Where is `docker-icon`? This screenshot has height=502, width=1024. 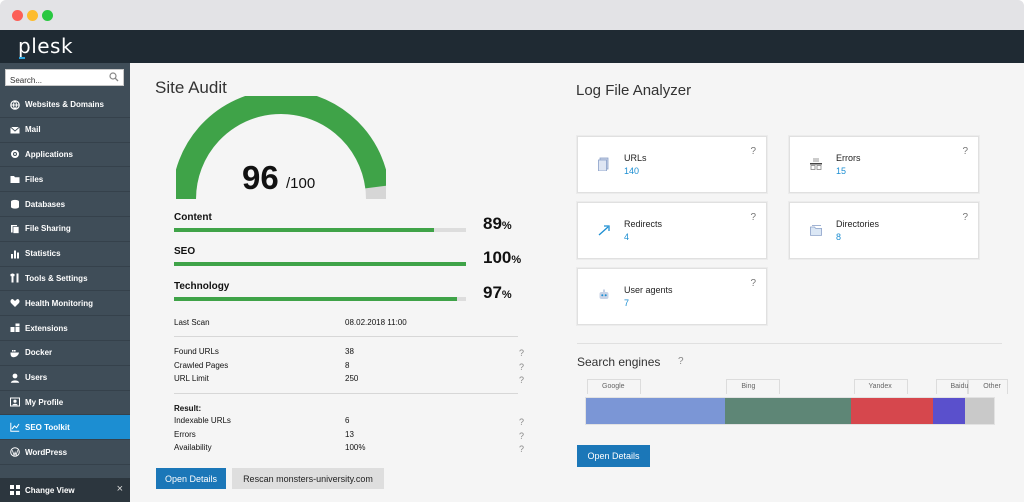
docker-icon is located at coordinates (14, 353).